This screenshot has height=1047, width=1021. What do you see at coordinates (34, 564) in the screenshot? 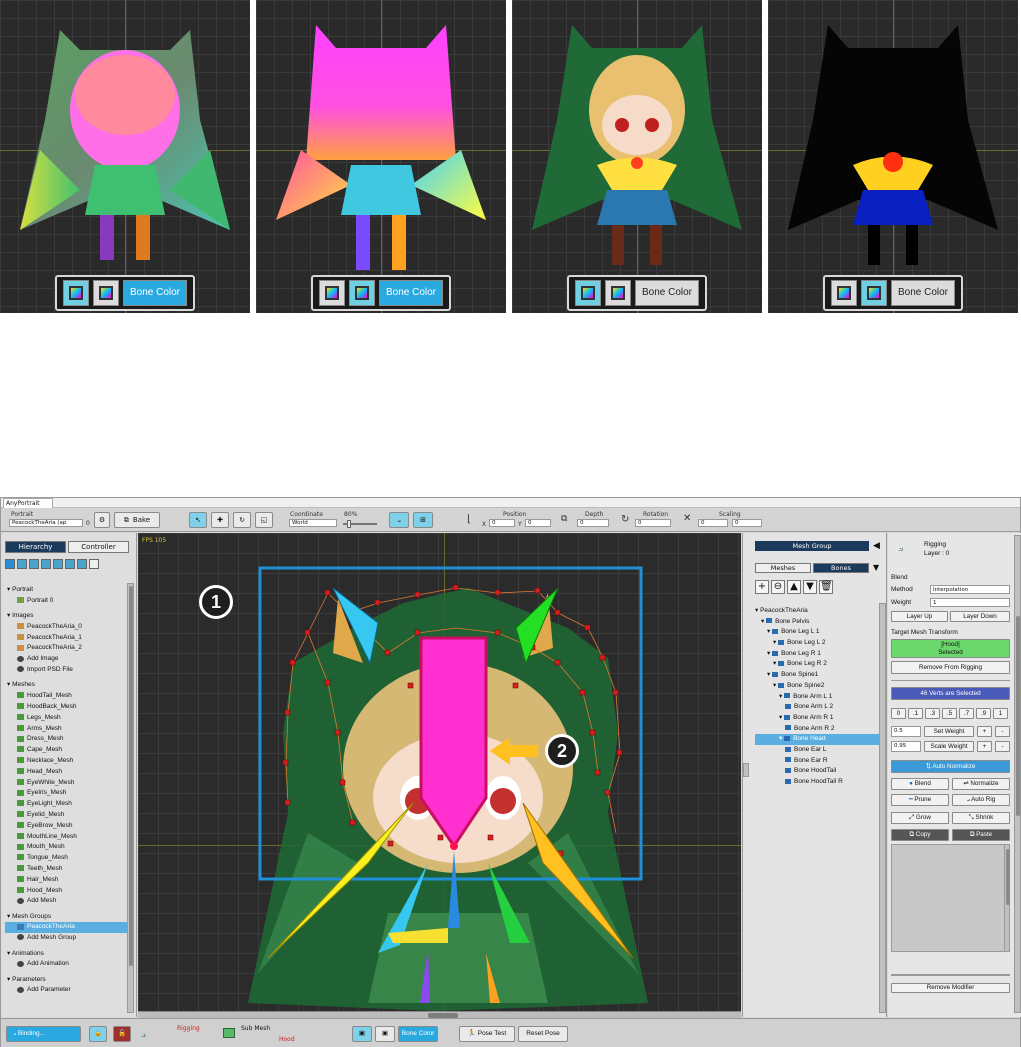
I see `filter-mesh-icon` at bounding box center [34, 564].